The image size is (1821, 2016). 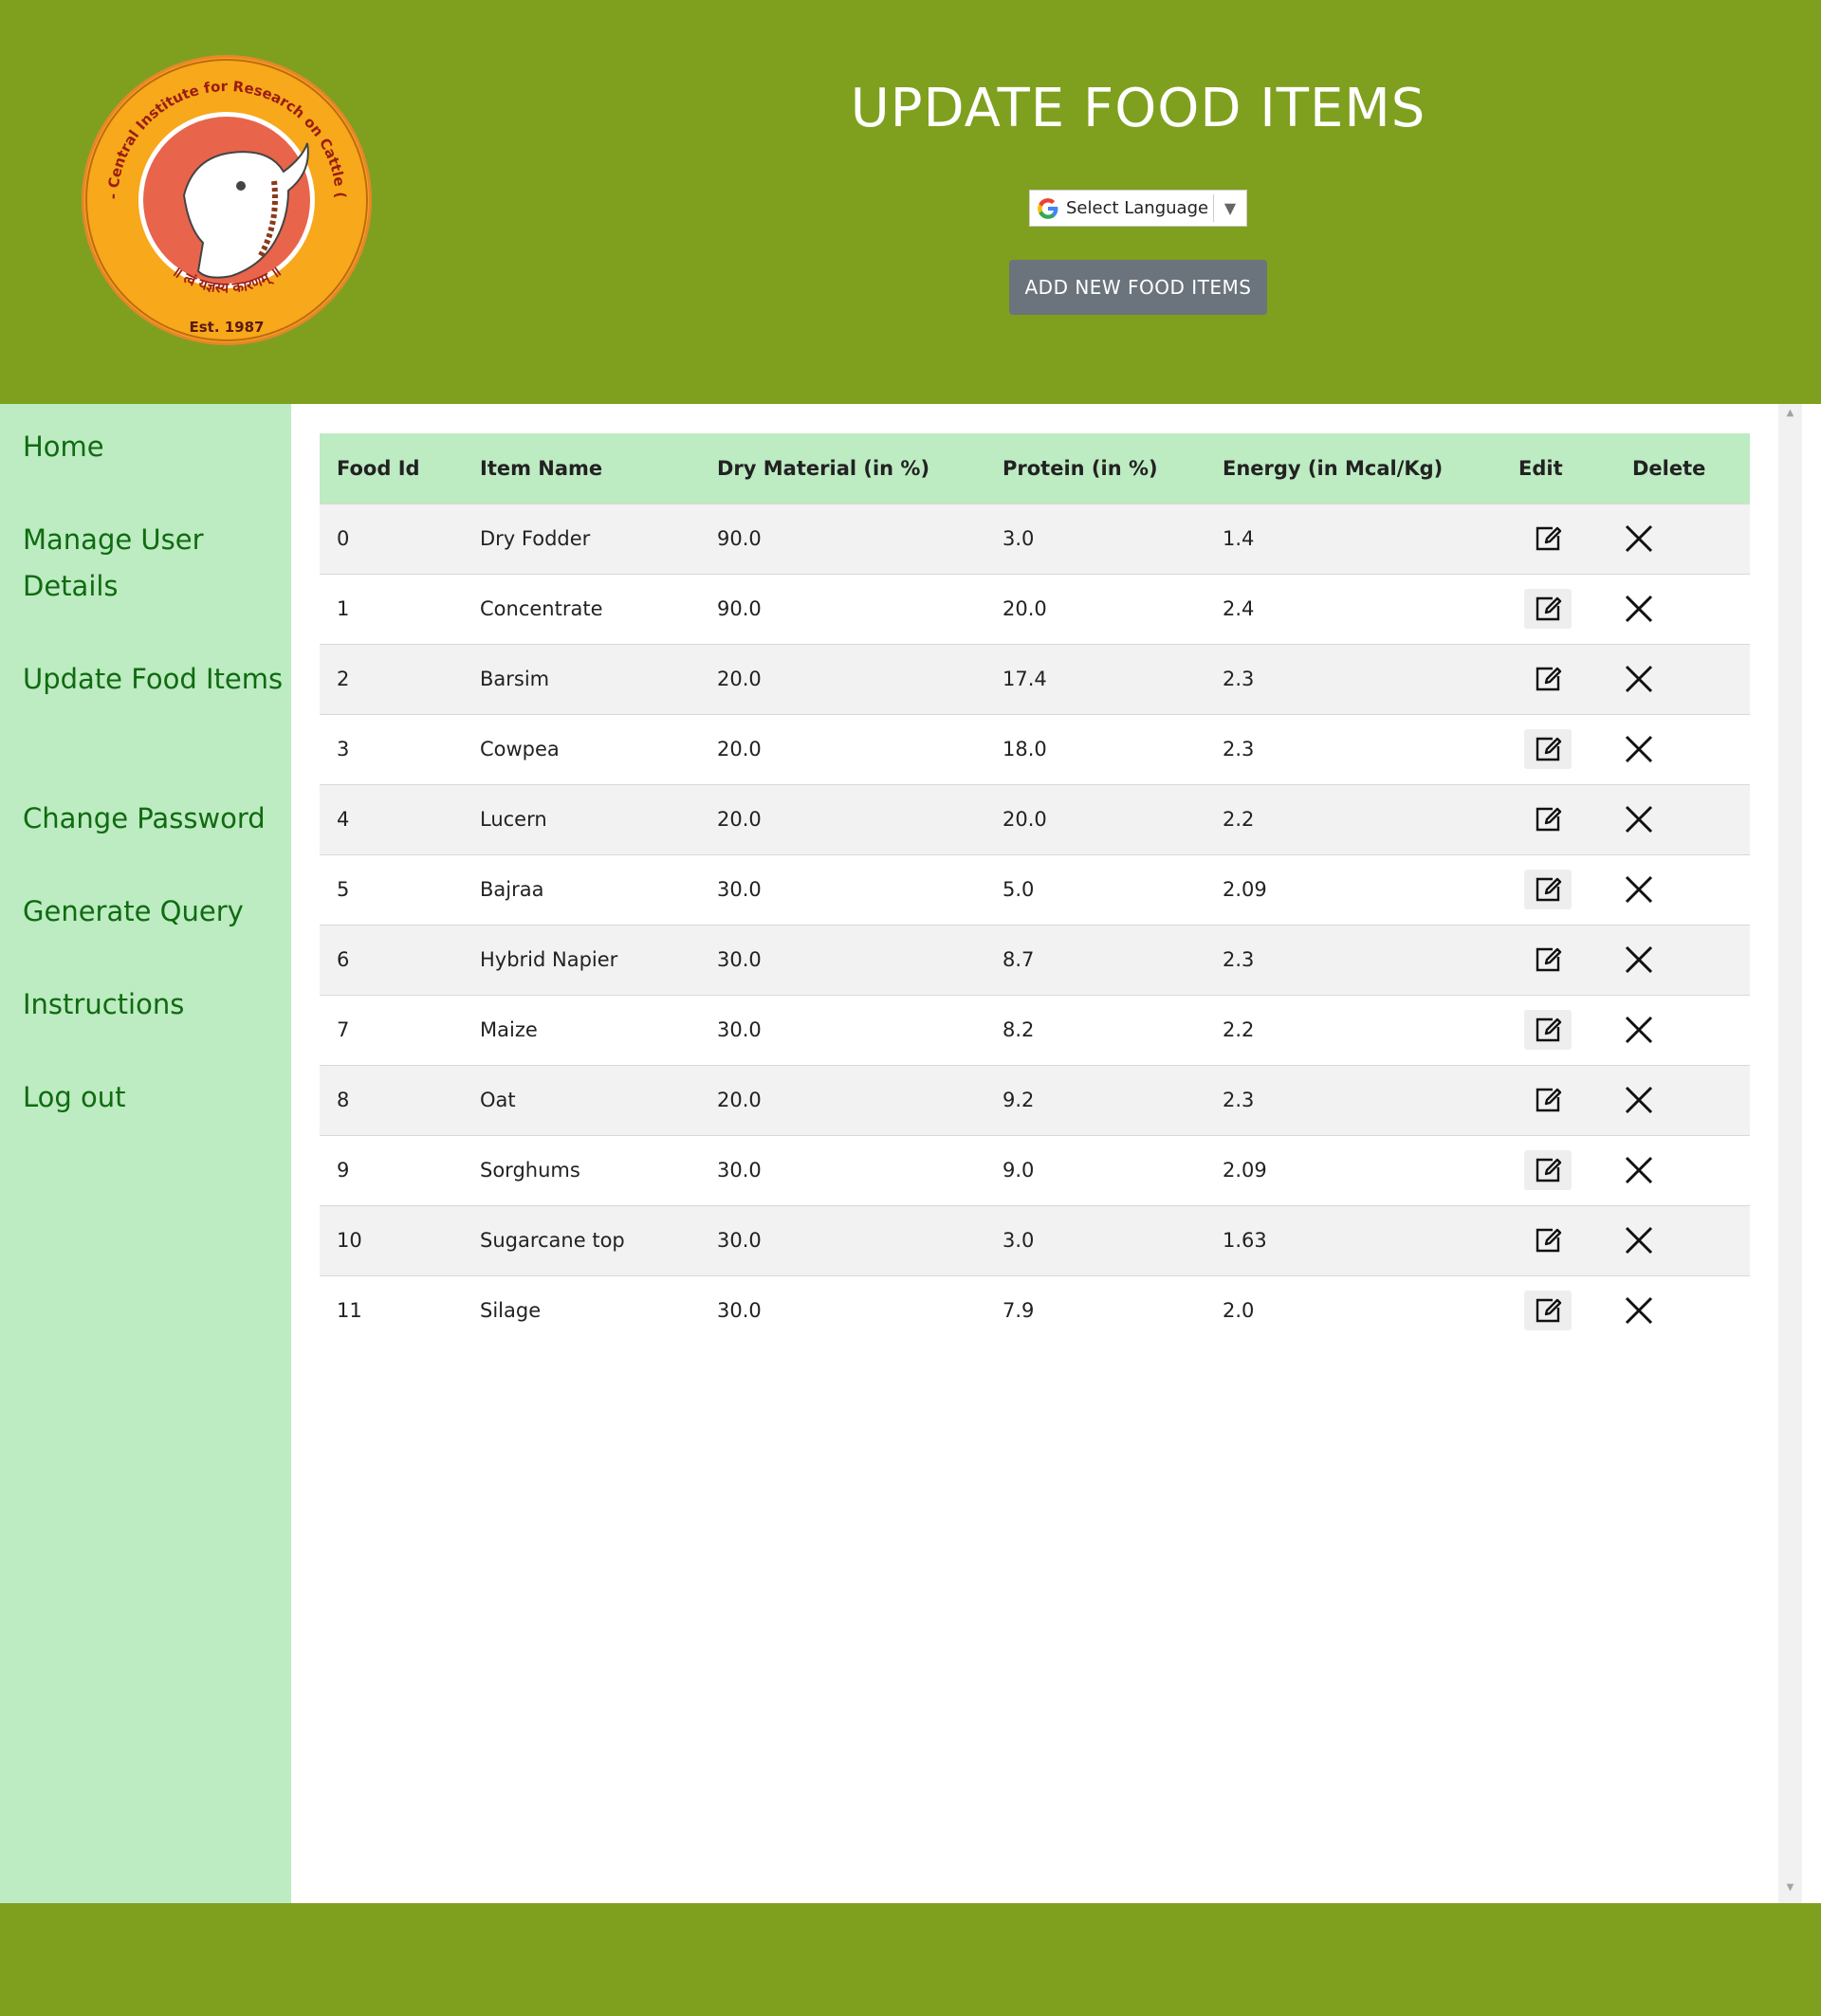 What do you see at coordinates (511, 1311) in the screenshot?
I see `item-name-cell: Silage` at bounding box center [511, 1311].